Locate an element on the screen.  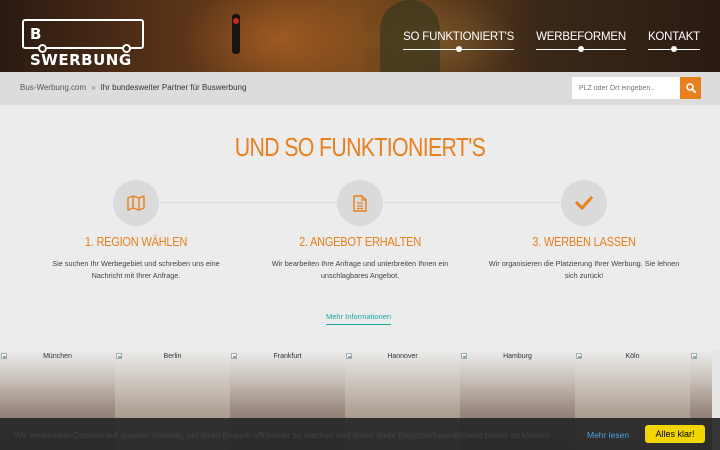
city-name: Frankfurt is located at coordinates (287, 356).